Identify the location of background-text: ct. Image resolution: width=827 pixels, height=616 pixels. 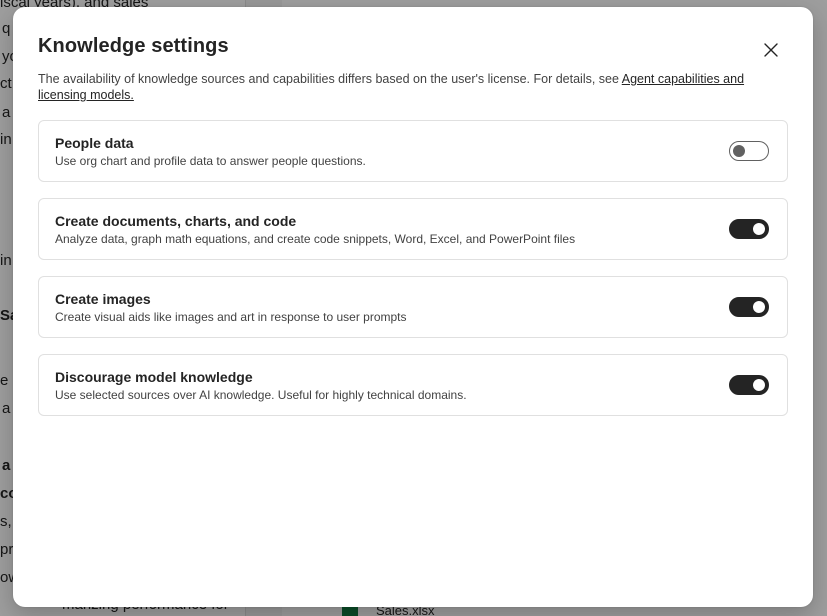
(6, 83).